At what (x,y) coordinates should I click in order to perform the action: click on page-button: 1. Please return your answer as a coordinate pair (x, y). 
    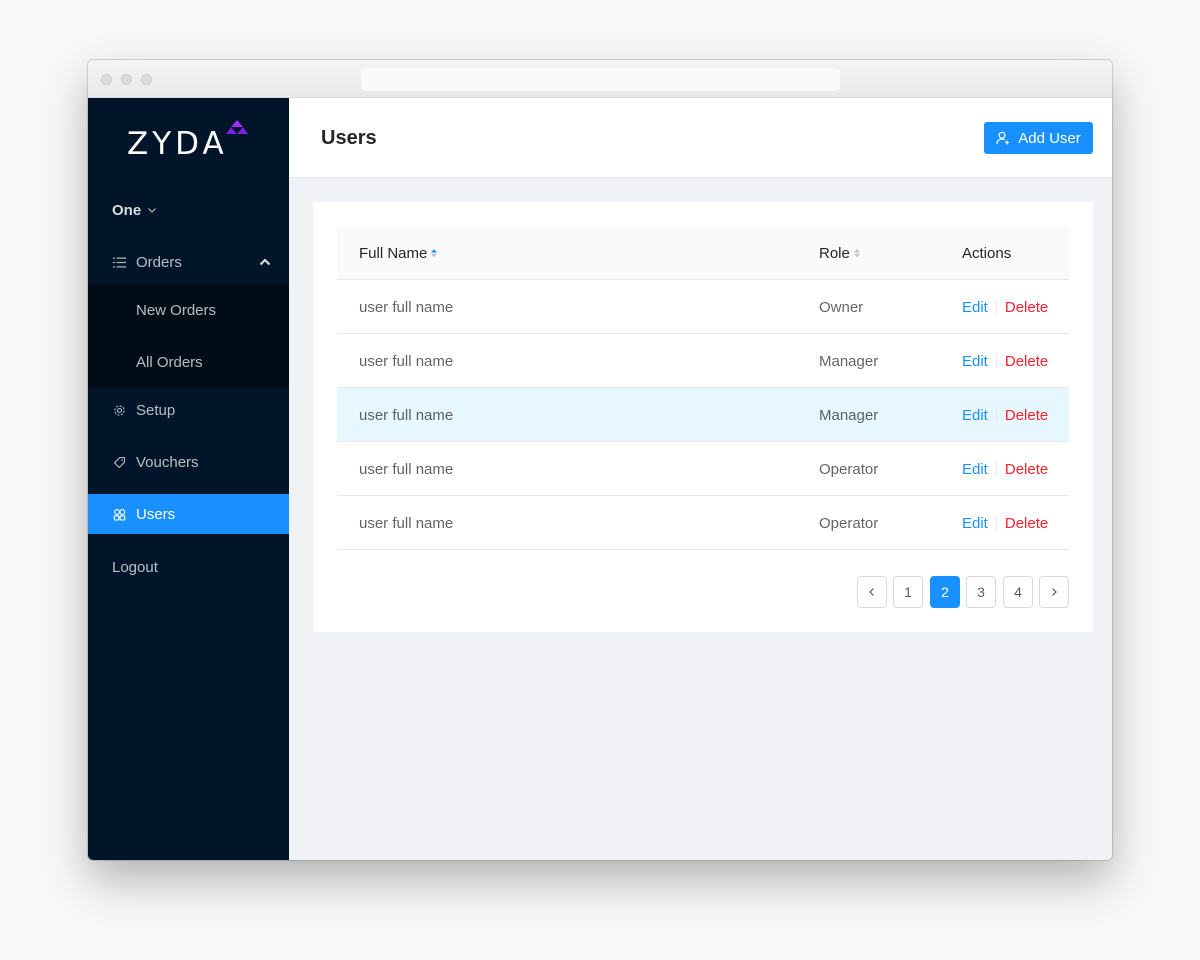
    Looking at the image, I should click on (908, 592).